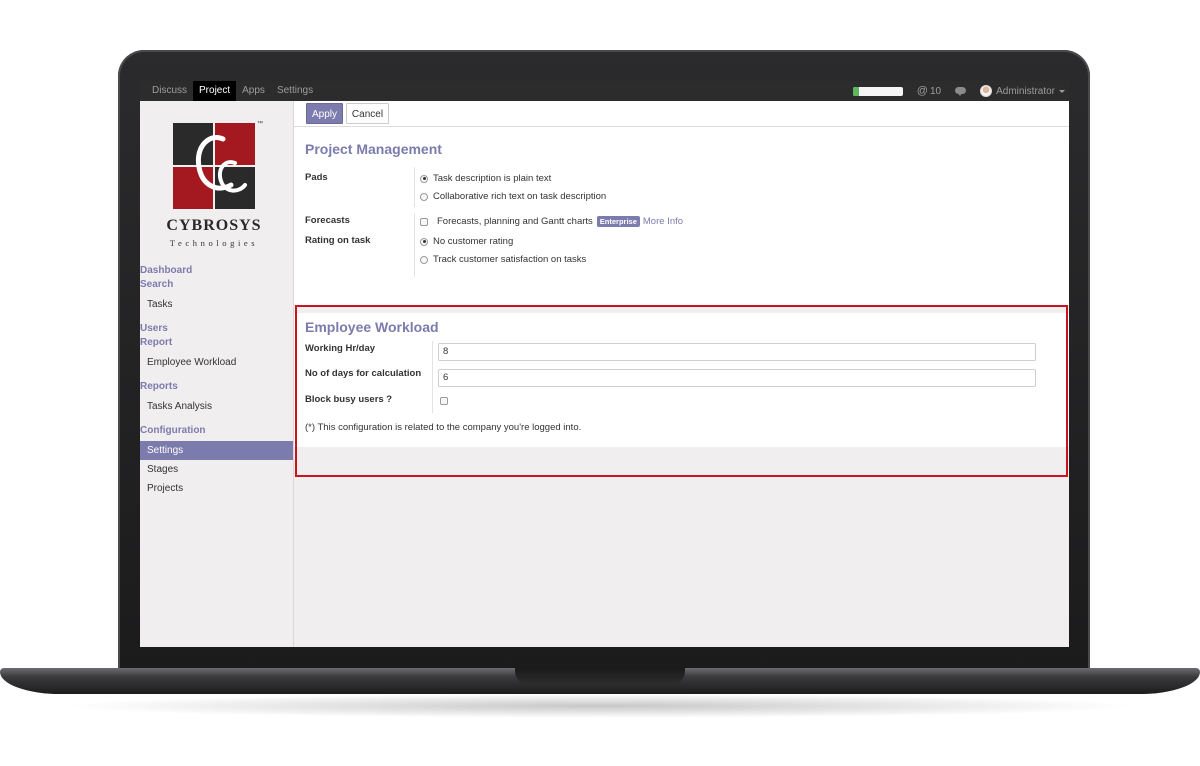 The image size is (1200, 766). I want to click on forecasts-label: Forecasts, so click(327, 220).